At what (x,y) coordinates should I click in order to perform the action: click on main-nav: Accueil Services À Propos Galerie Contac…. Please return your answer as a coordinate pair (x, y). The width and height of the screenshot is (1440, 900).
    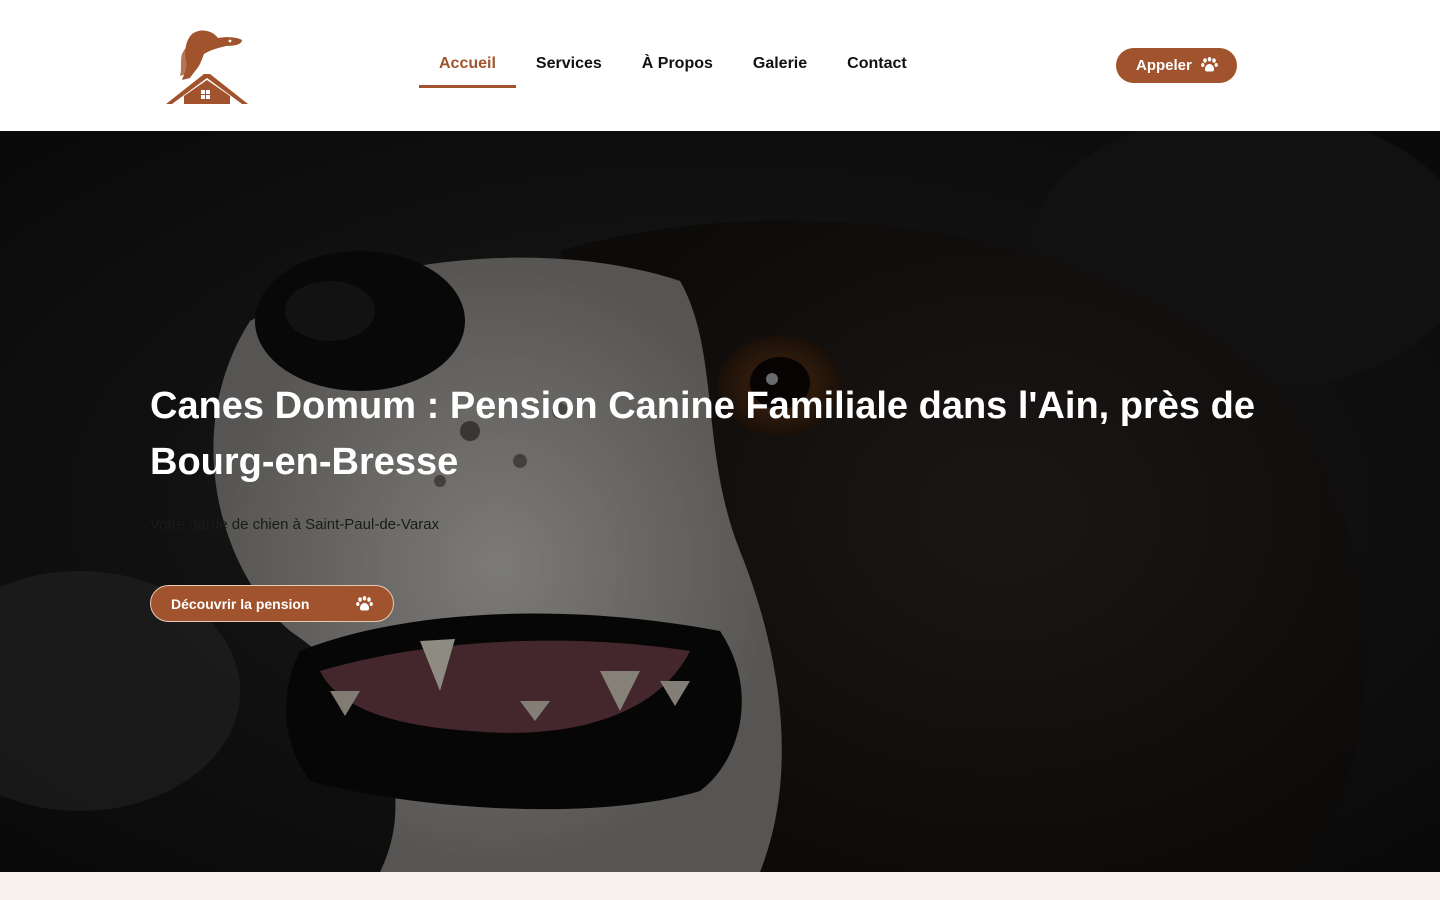
    Looking at the image, I should click on (673, 64).